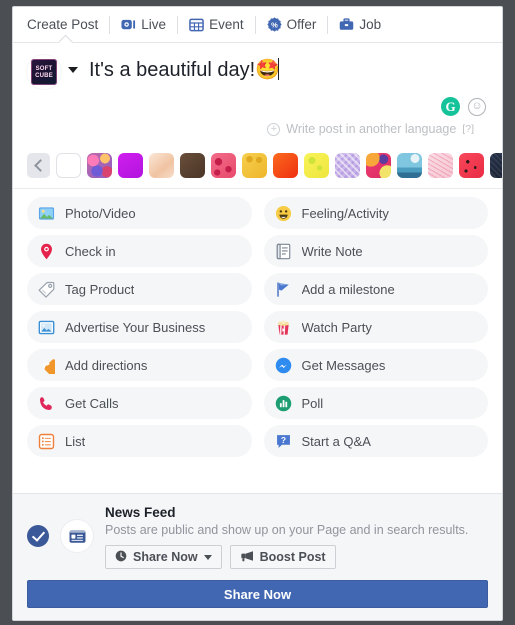 This screenshot has width=515, height=625. Describe the element at coordinates (46, 289) in the screenshot. I see `tag-product-icon` at that location.